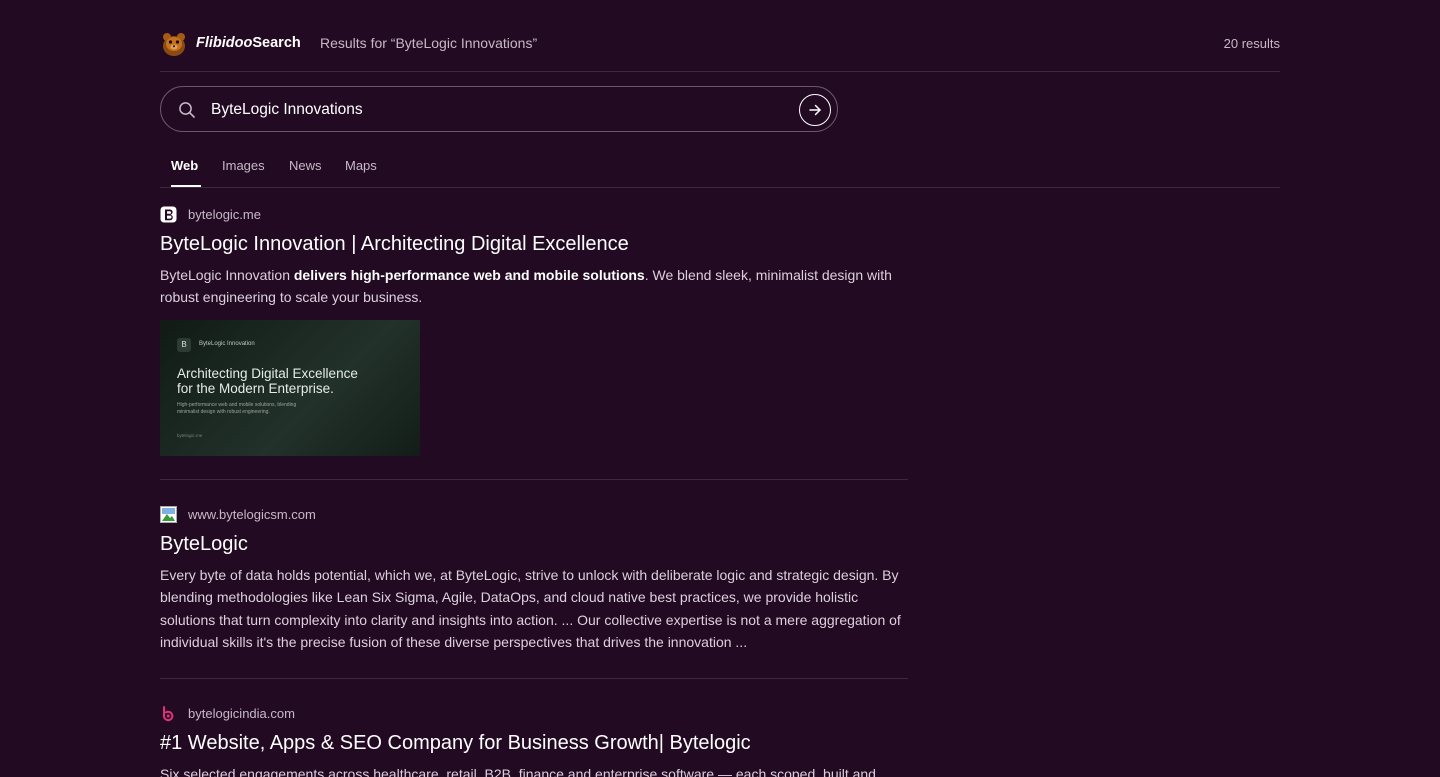 The image size is (1440, 777). I want to click on search-input, so click(491, 110).